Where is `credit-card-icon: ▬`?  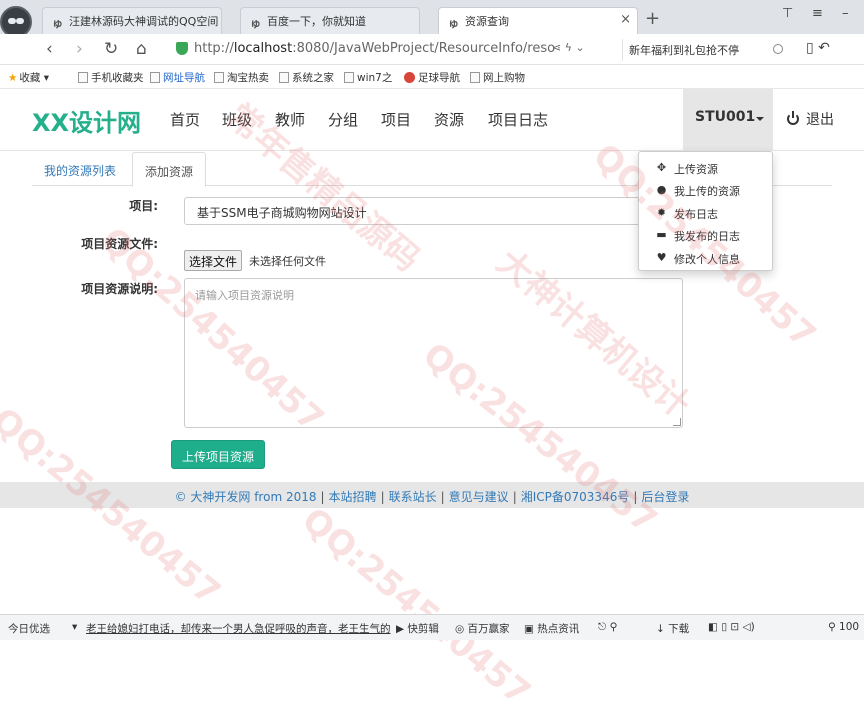 credit-card-icon: ▬ is located at coordinates (661, 235).